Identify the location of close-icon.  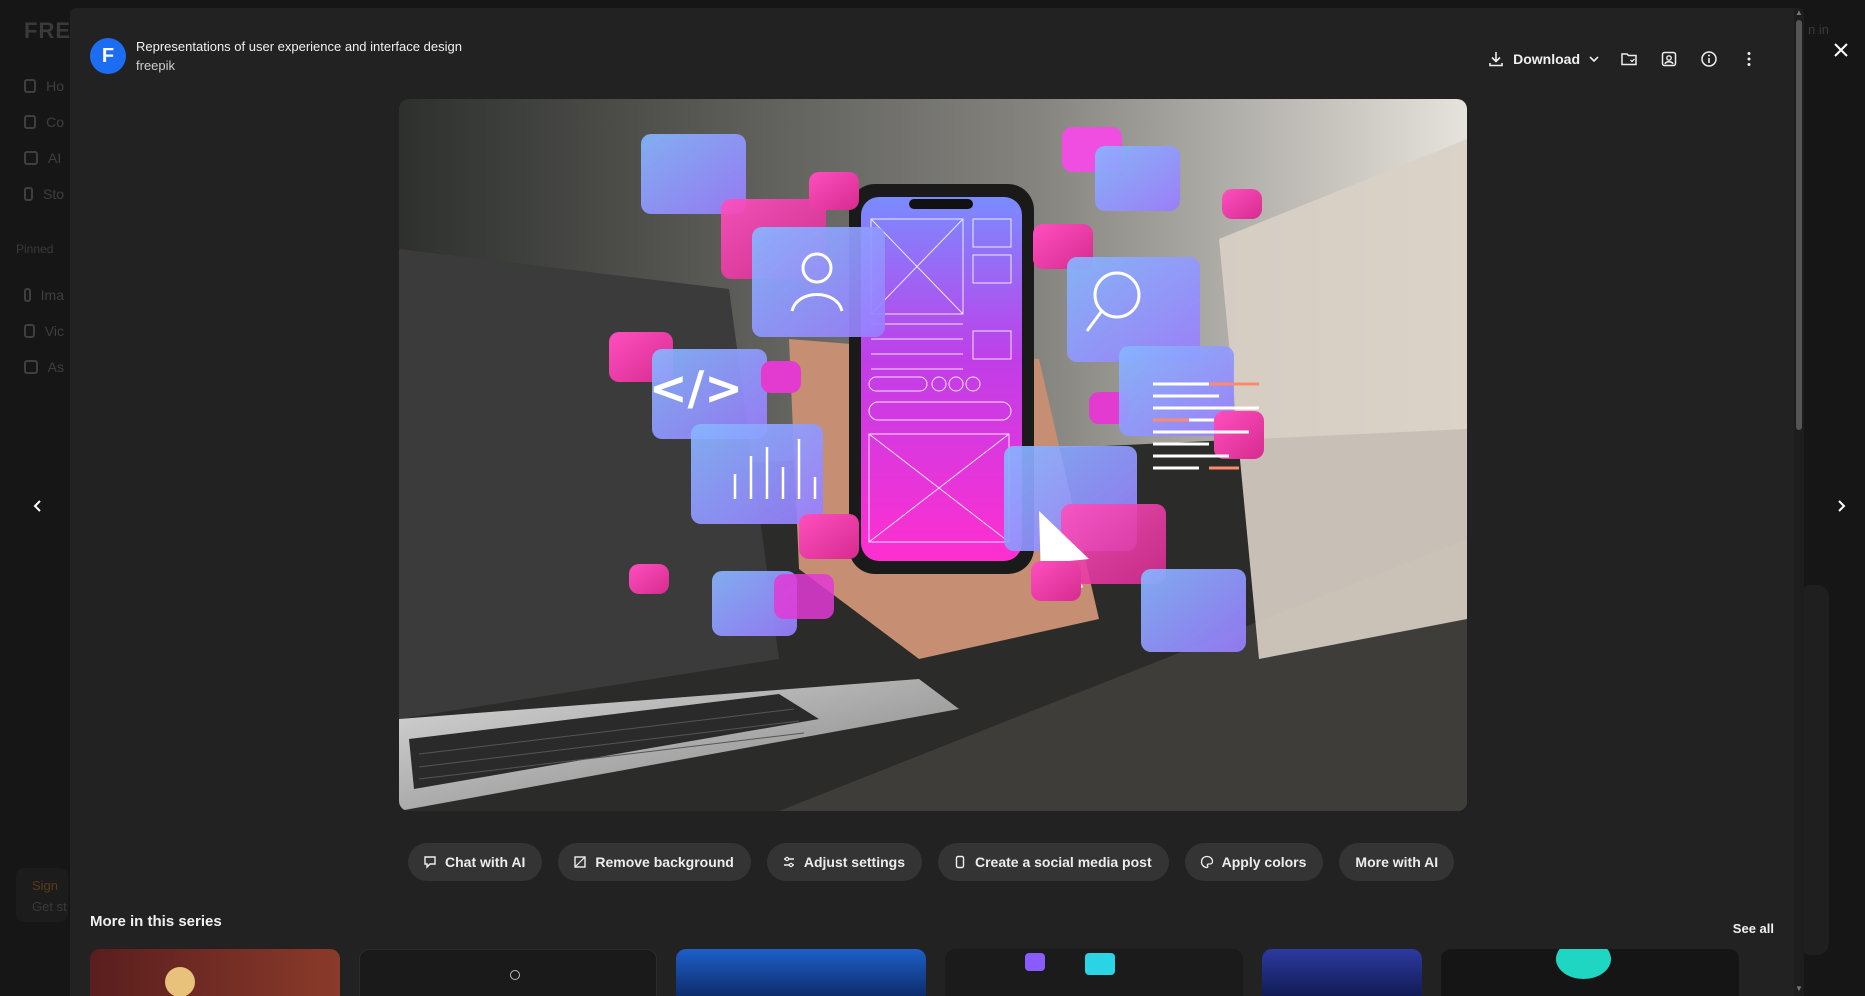
(1841, 50).